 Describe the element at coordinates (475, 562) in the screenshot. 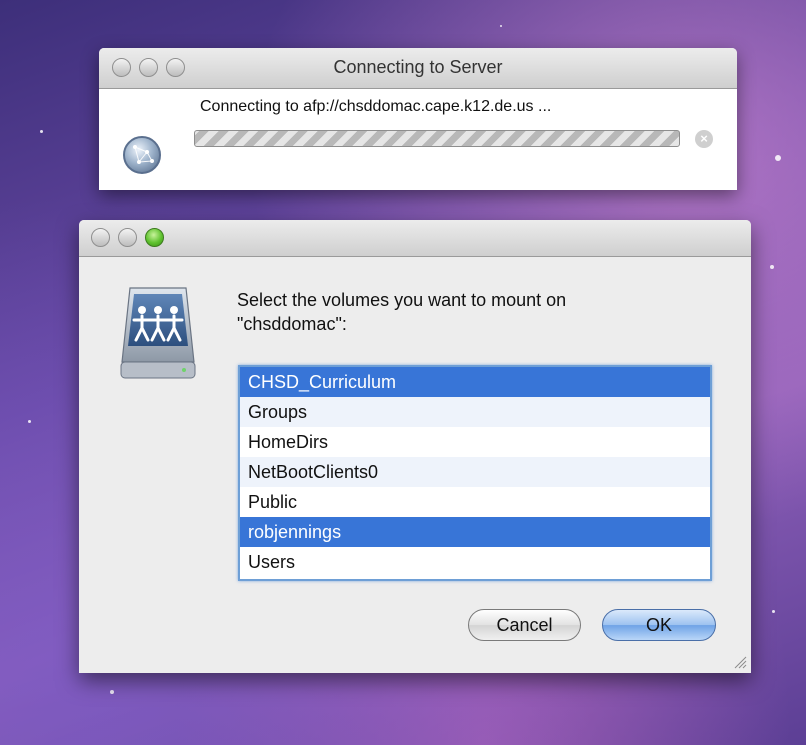

I see `volume-item: Users` at that location.